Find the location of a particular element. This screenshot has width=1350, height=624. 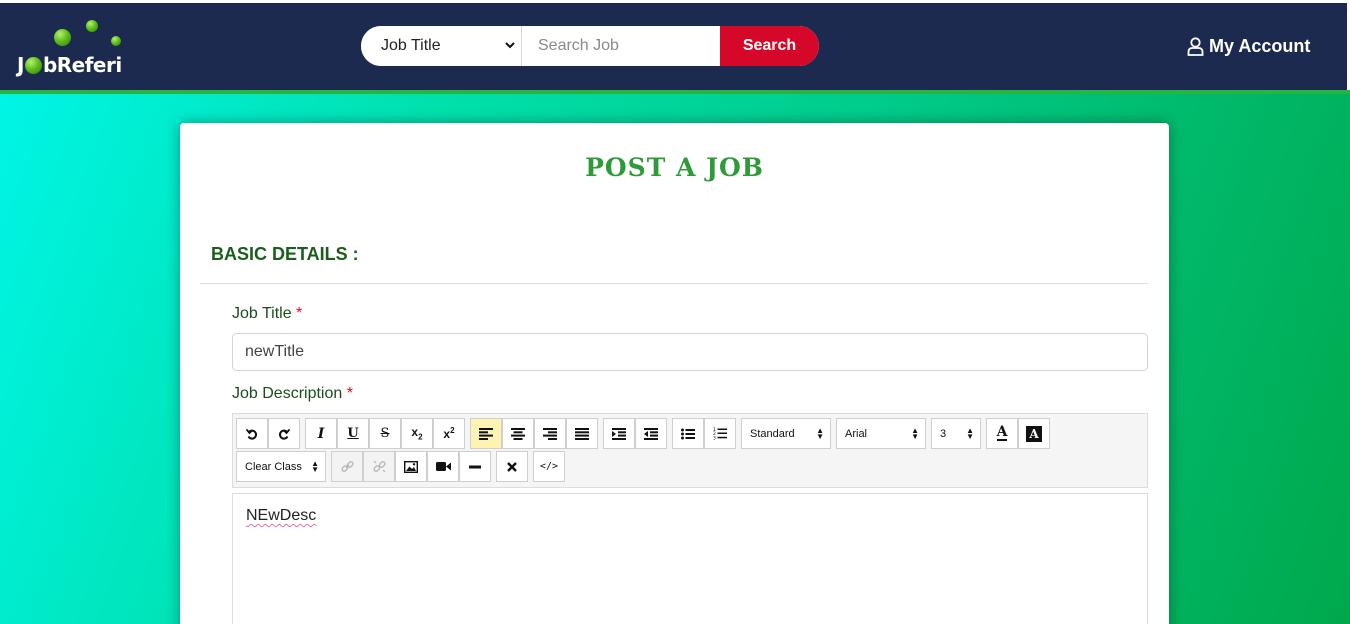

bullet-list-button is located at coordinates (688, 433).